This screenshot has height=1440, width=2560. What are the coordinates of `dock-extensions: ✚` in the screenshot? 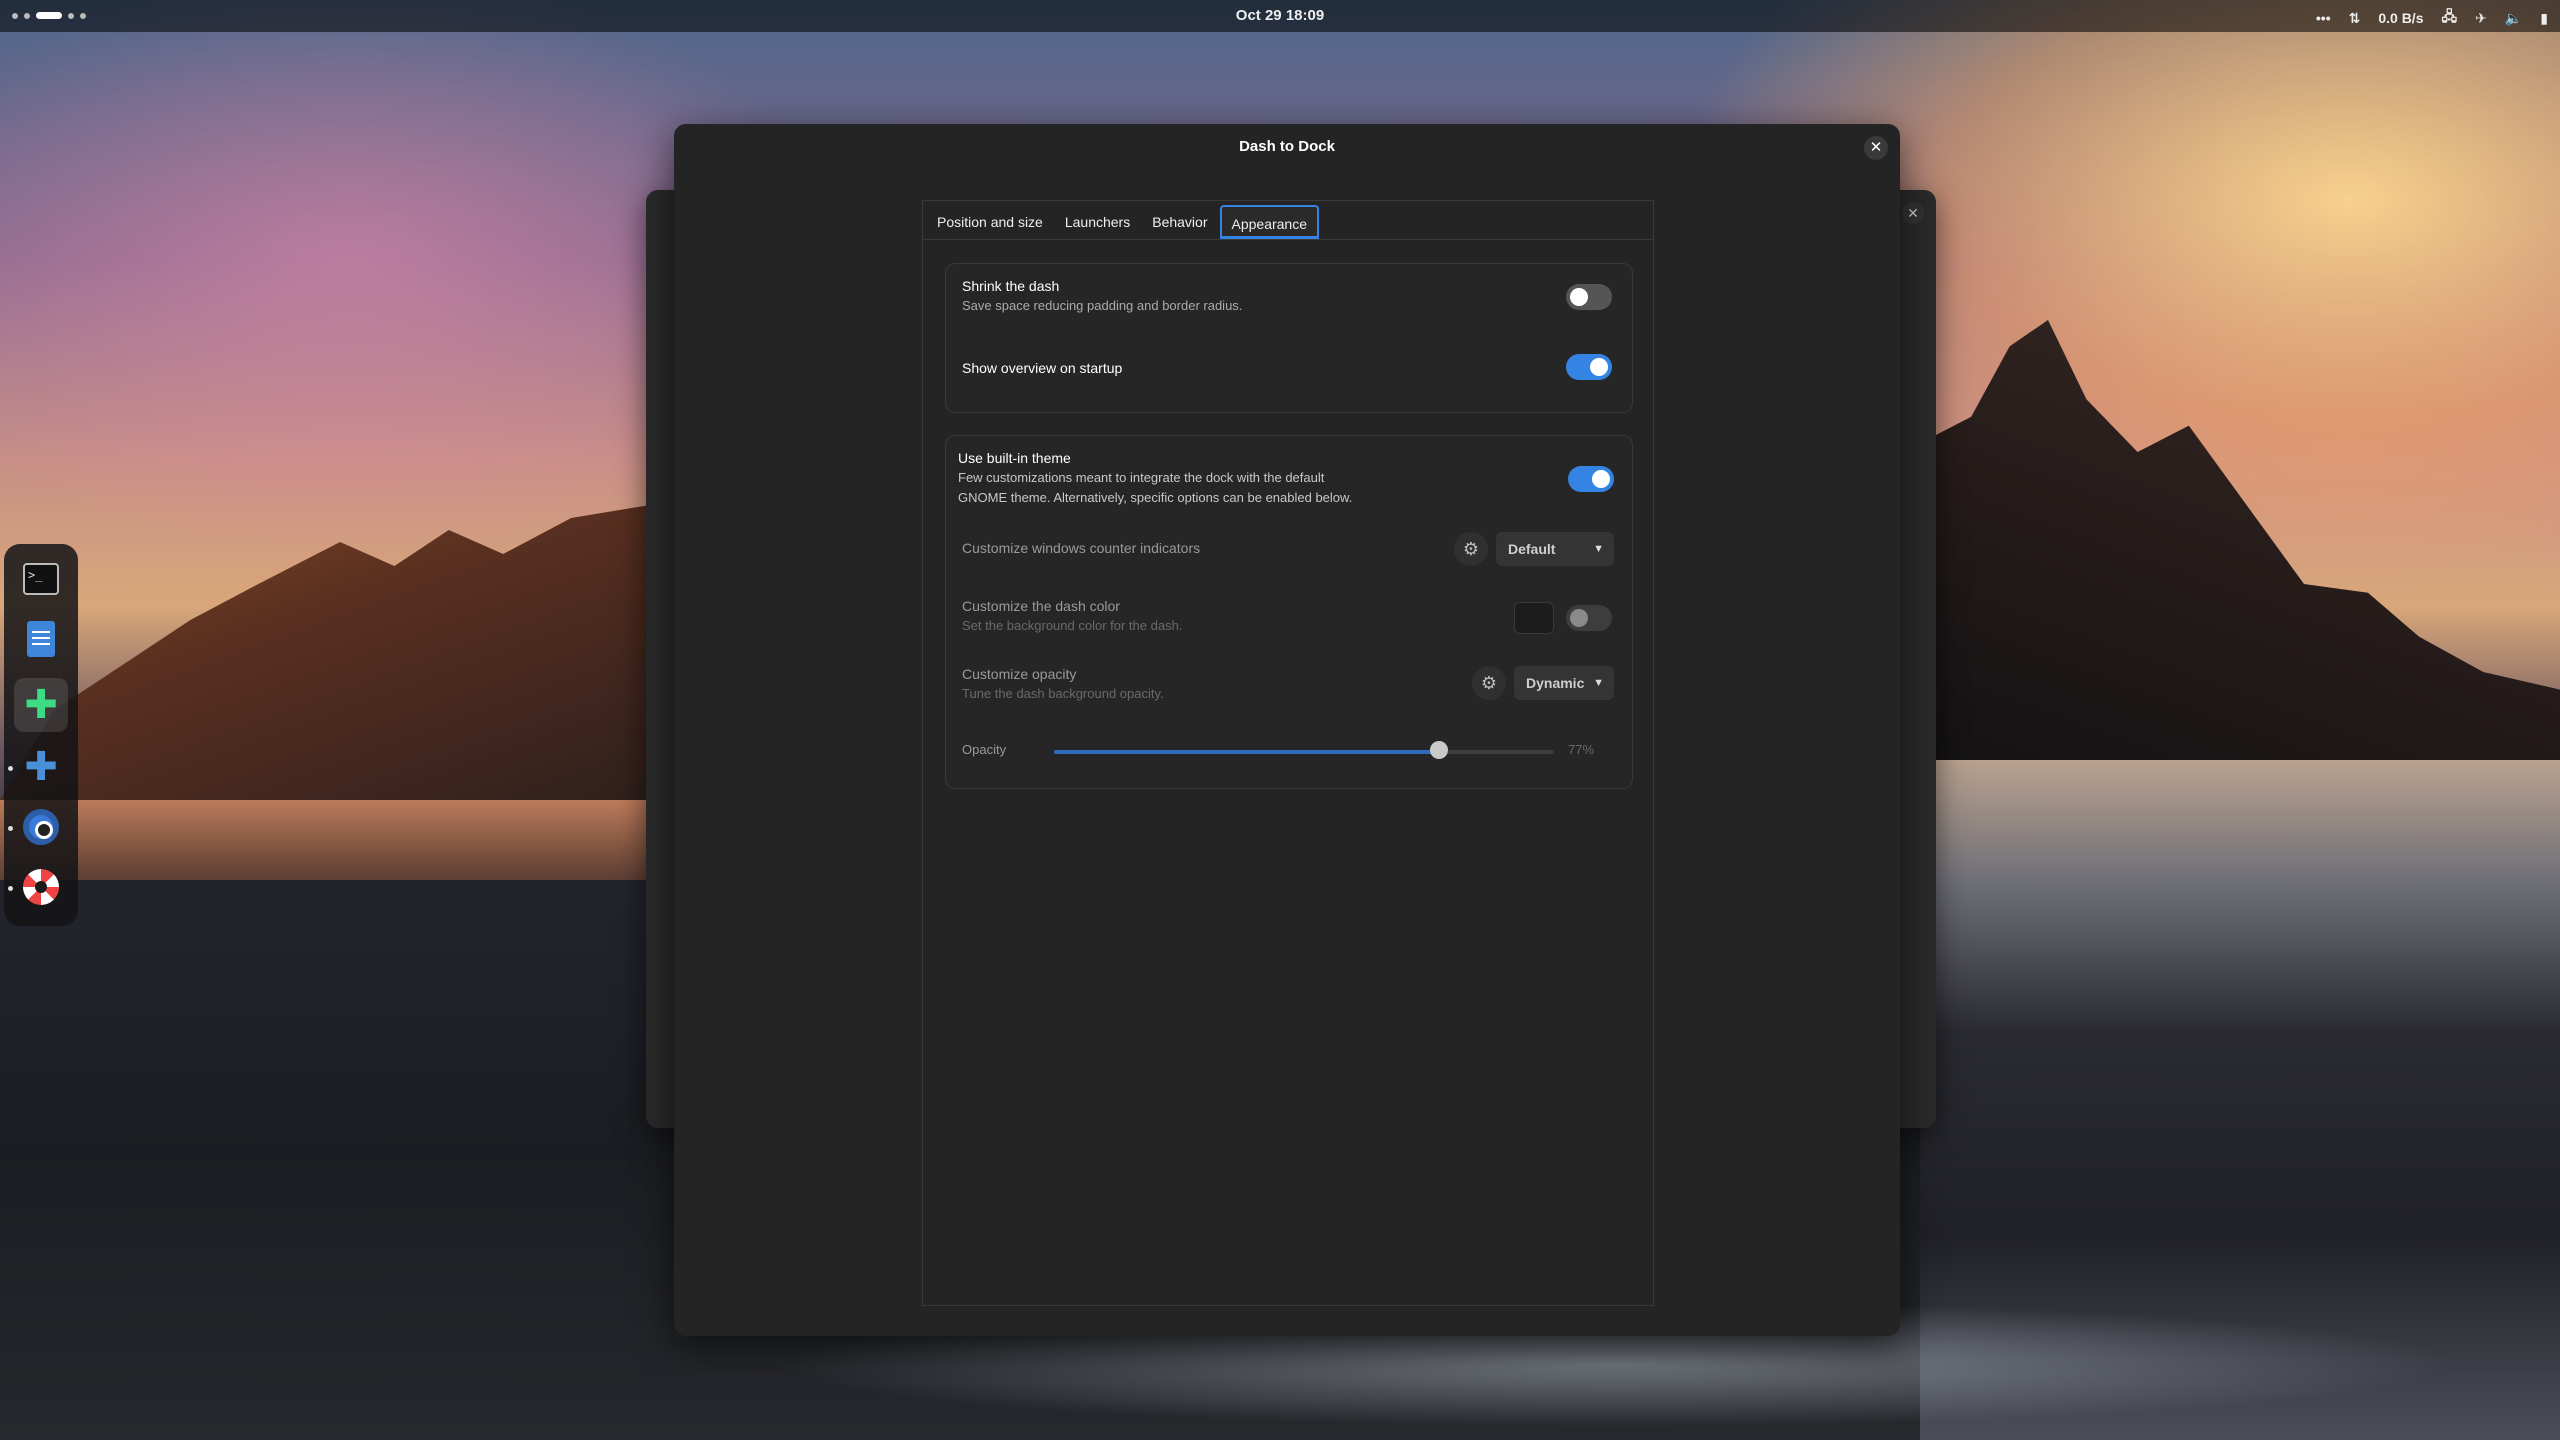 It's located at (41, 767).